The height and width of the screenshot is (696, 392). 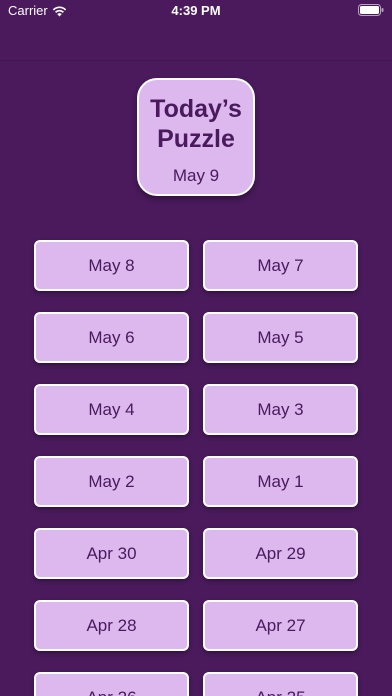 I want to click on puzzle-day-button: Apr 29, so click(x=280, y=553).